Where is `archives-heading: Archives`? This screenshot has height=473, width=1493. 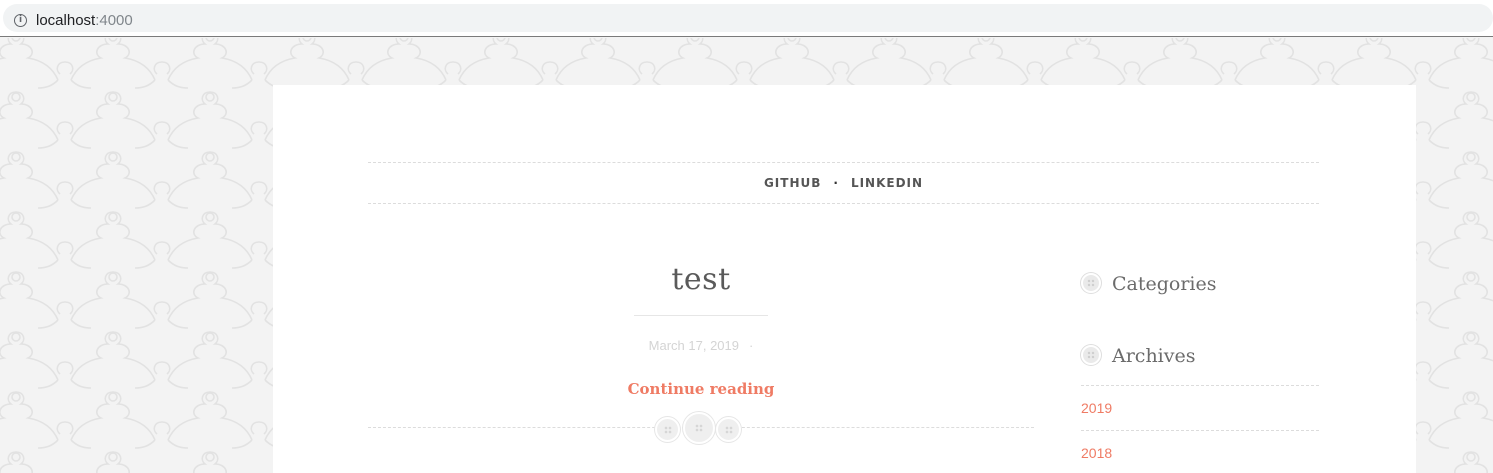
archives-heading: Archives is located at coordinates (1200, 357).